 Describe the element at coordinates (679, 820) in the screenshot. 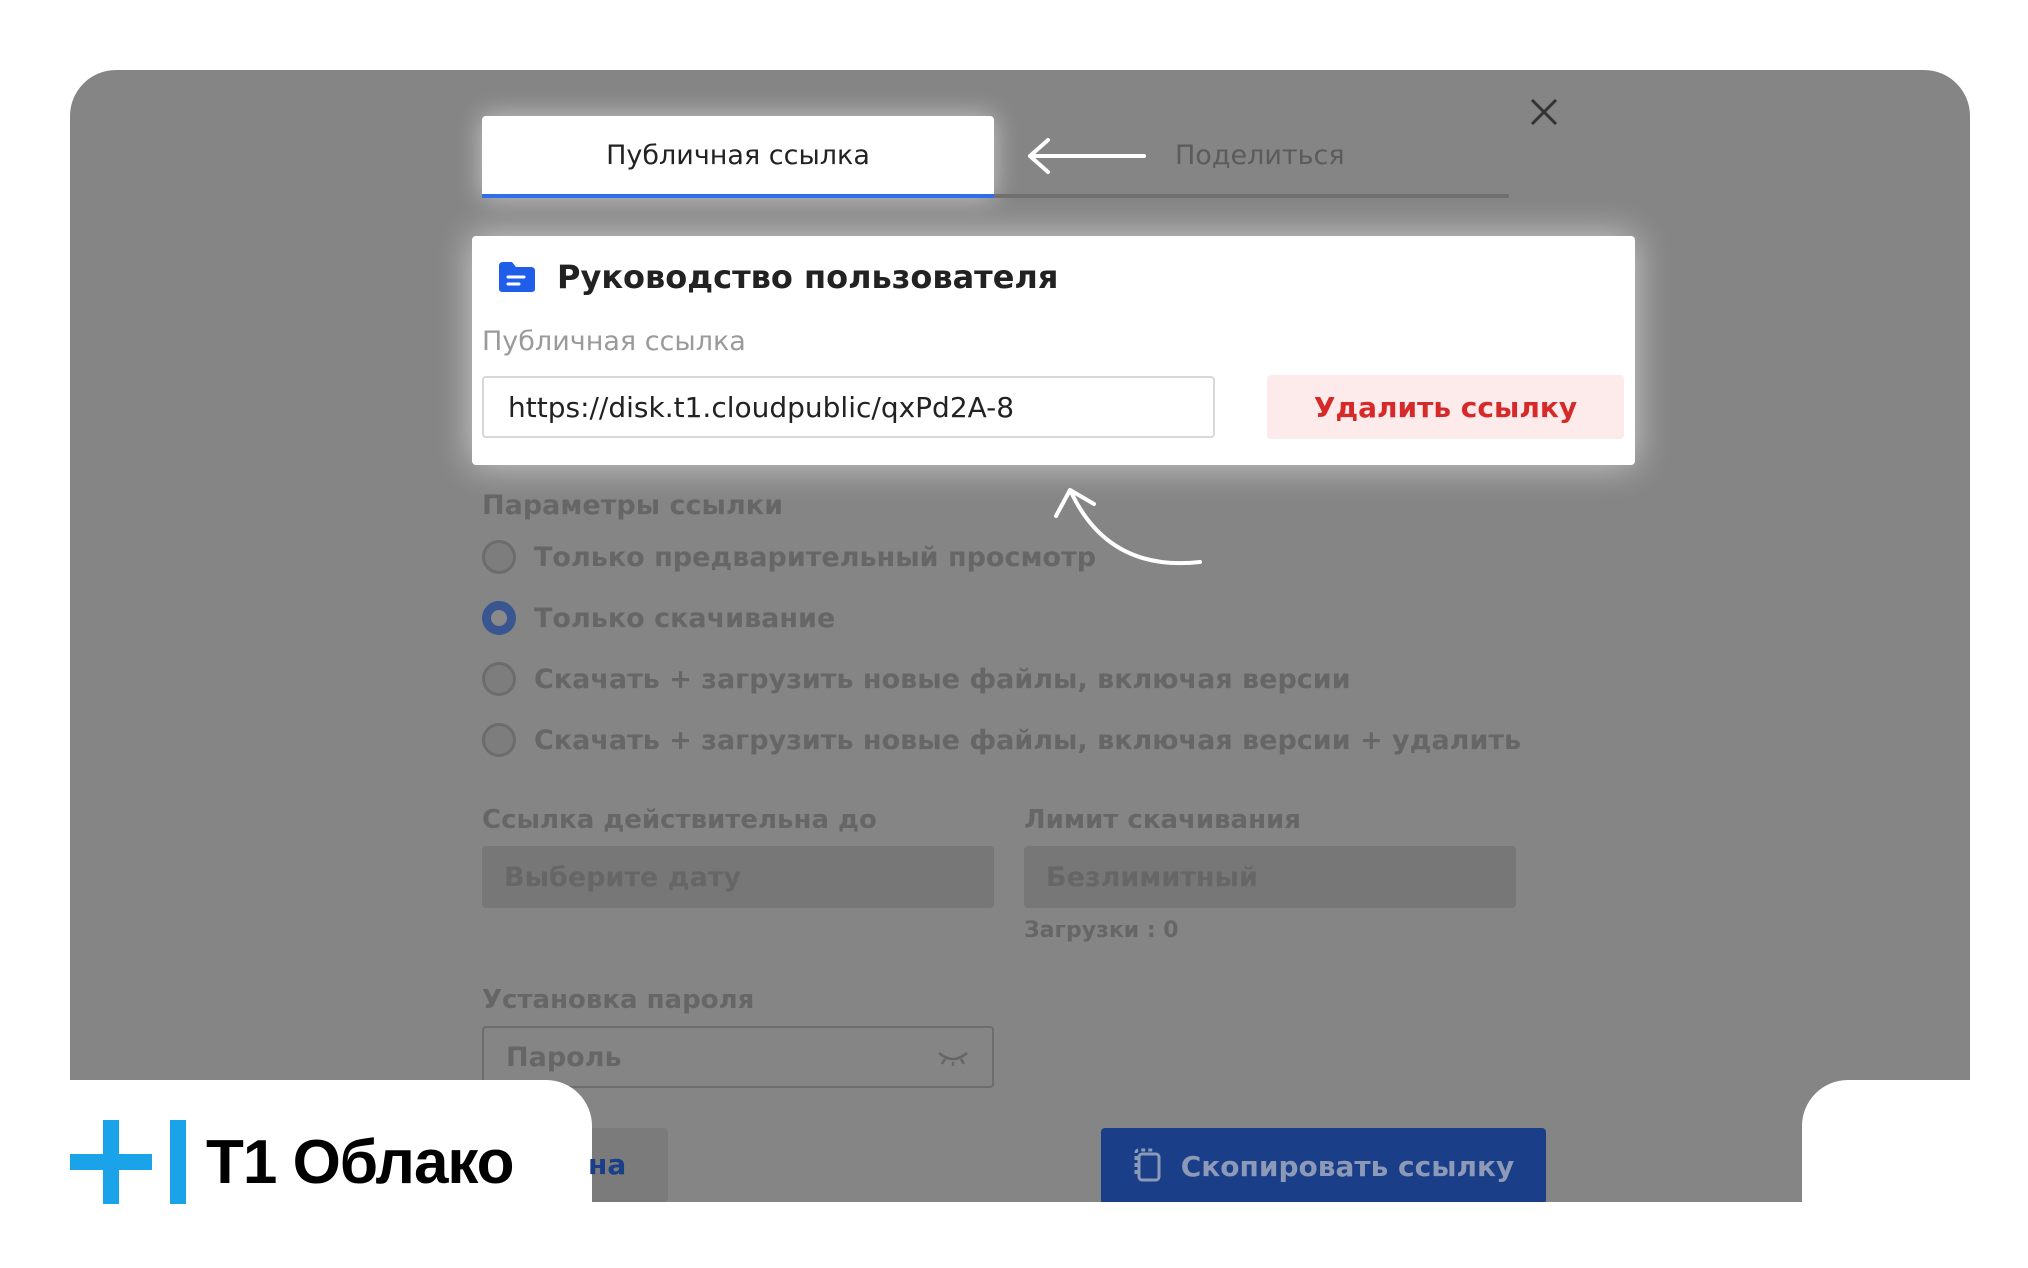

I see `expiry-label: Ссылка действительна до` at that location.